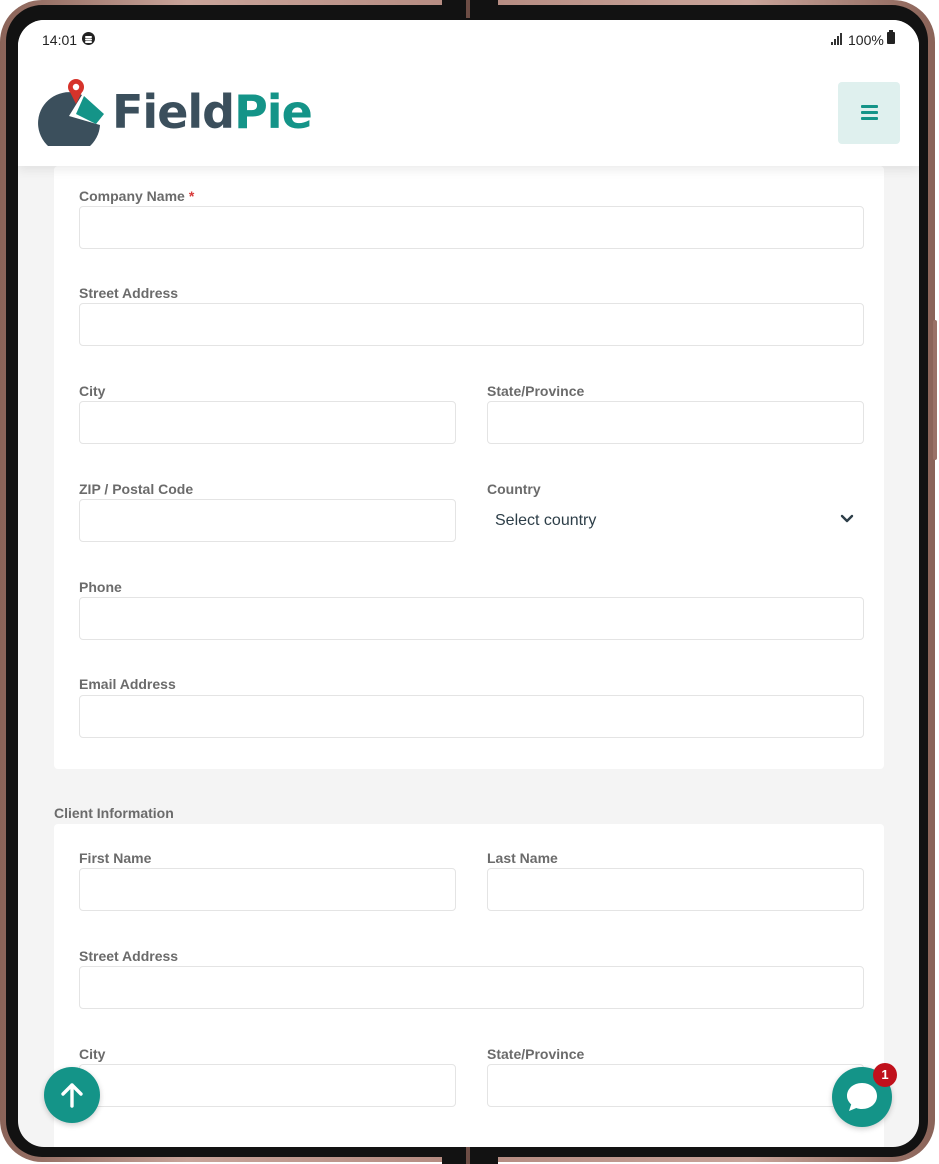 Image resolution: width=939 pixels, height=1164 pixels. Describe the element at coordinates (885, 1075) in the screenshot. I see `chat-notification-badge: 1` at that location.